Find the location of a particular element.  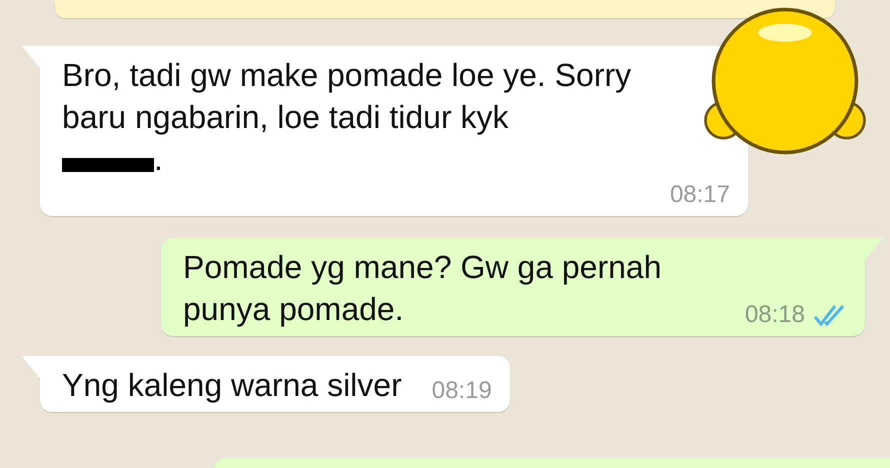

sticker-icon is located at coordinates (785, 81).